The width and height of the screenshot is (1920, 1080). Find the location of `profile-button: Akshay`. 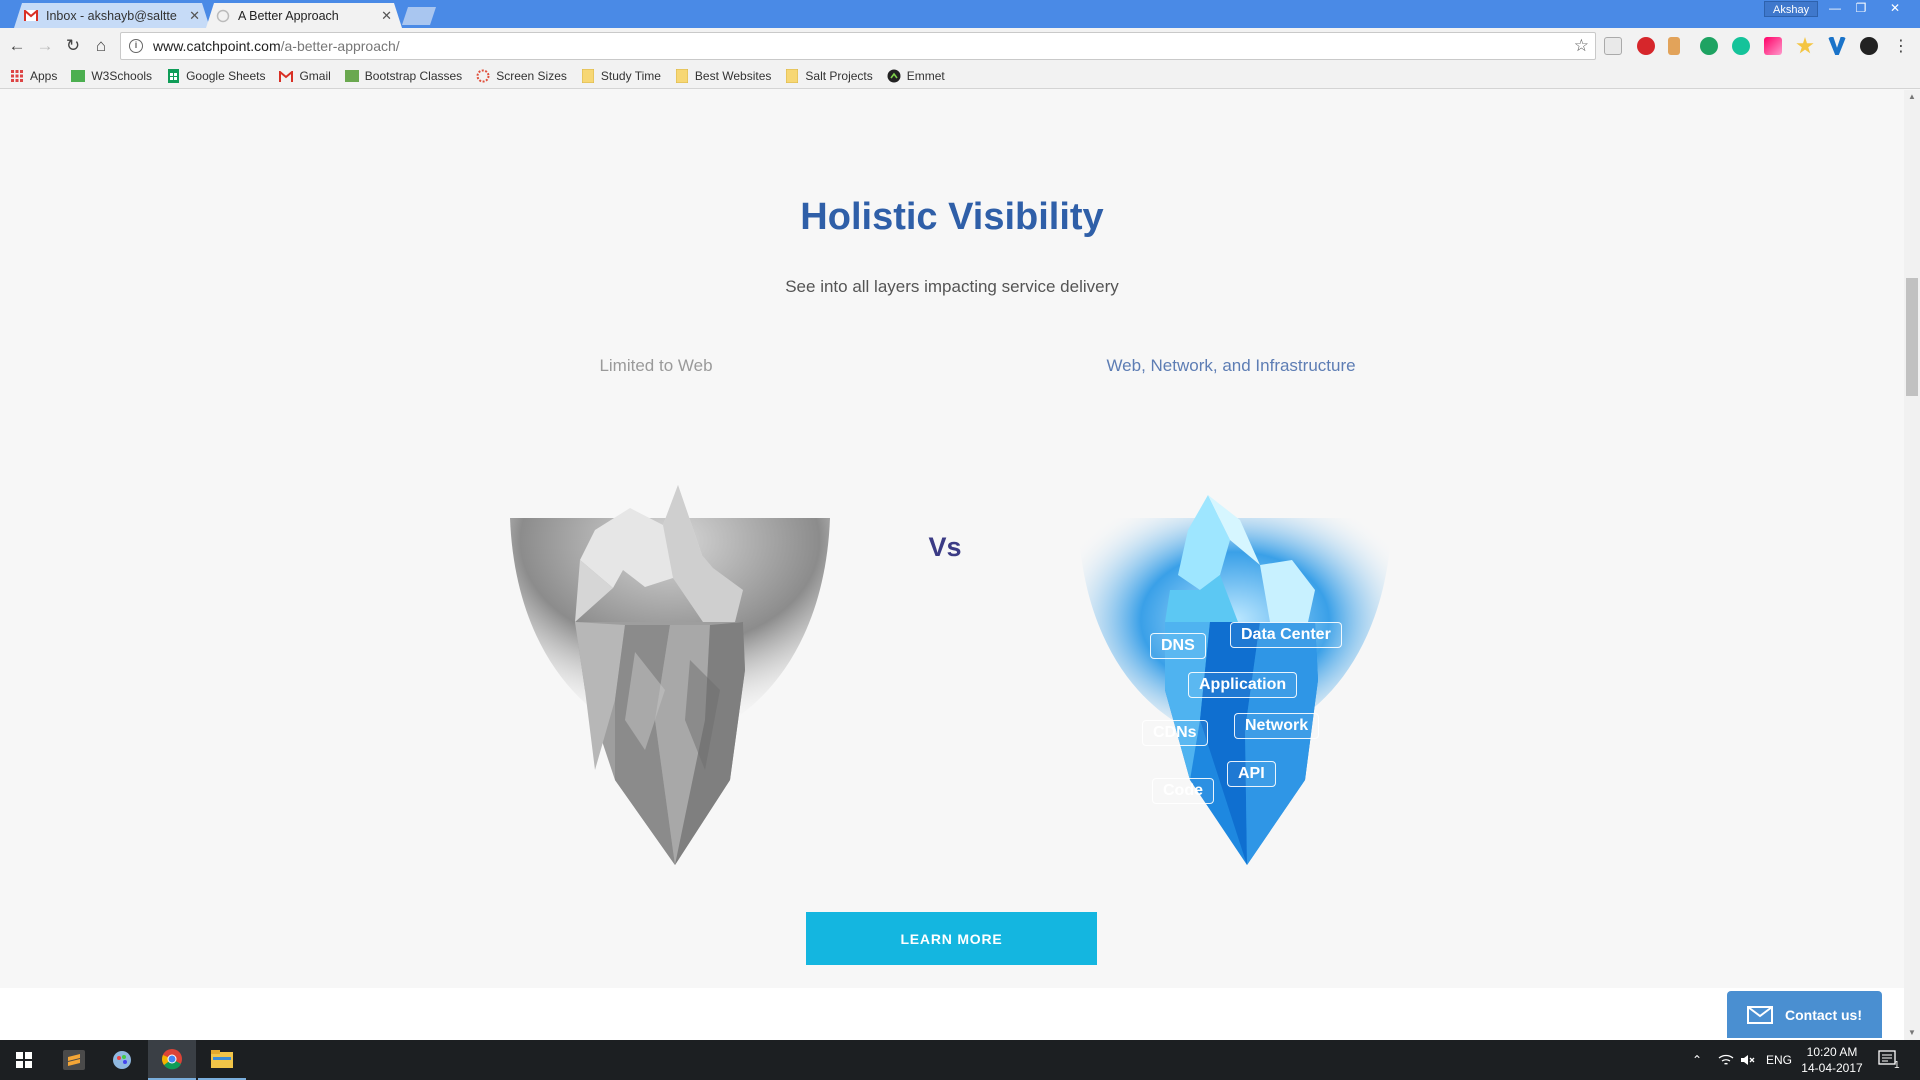

profile-button: Akshay is located at coordinates (1791, 9).